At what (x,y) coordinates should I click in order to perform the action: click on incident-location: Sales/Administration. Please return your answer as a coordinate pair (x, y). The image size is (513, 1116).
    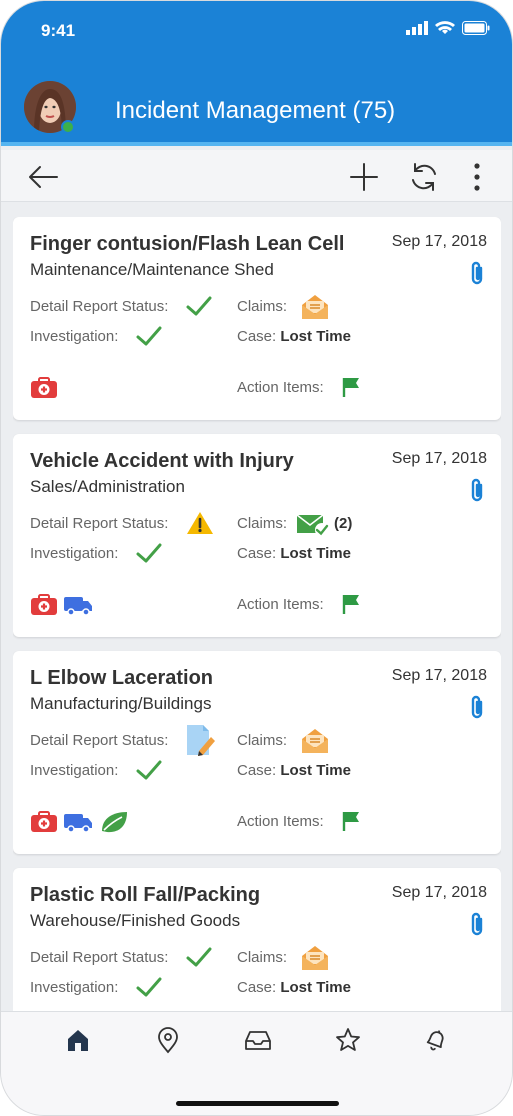
    Looking at the image, I should click on (107, 486).